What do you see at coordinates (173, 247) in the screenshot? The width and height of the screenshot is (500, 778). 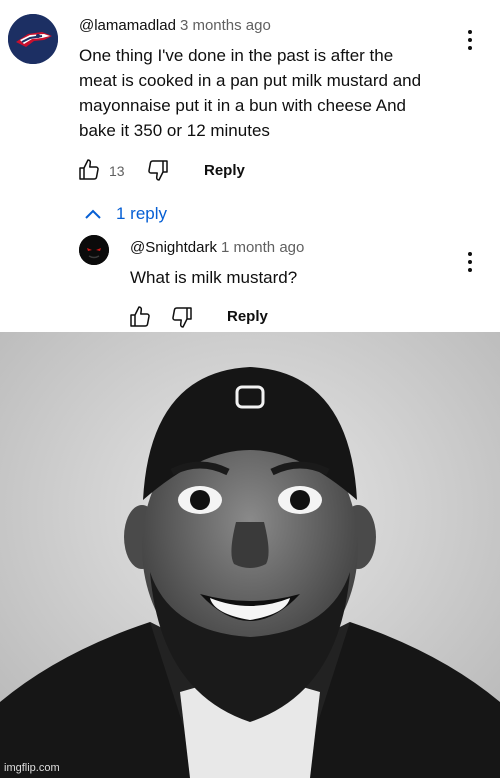 I see `reply-author-name: @Snightdark` at bounding box center [173, 247].